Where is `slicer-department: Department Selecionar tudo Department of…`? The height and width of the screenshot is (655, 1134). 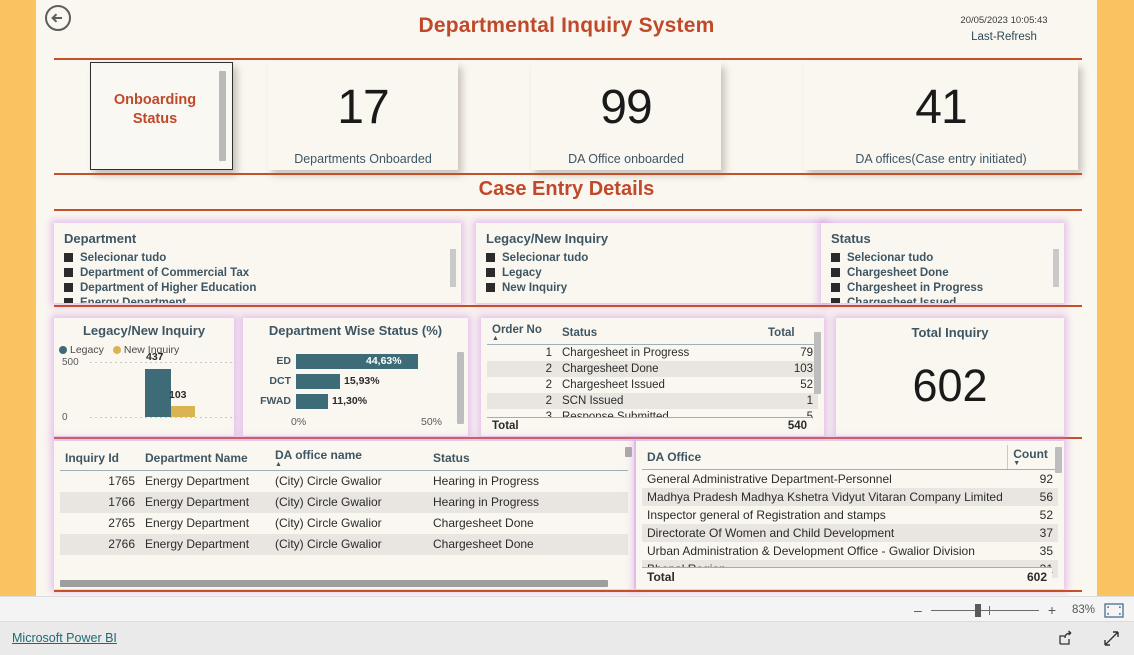
slicer-department: Department Selecionar tudo Department of… is located at coordinates (257, 263).